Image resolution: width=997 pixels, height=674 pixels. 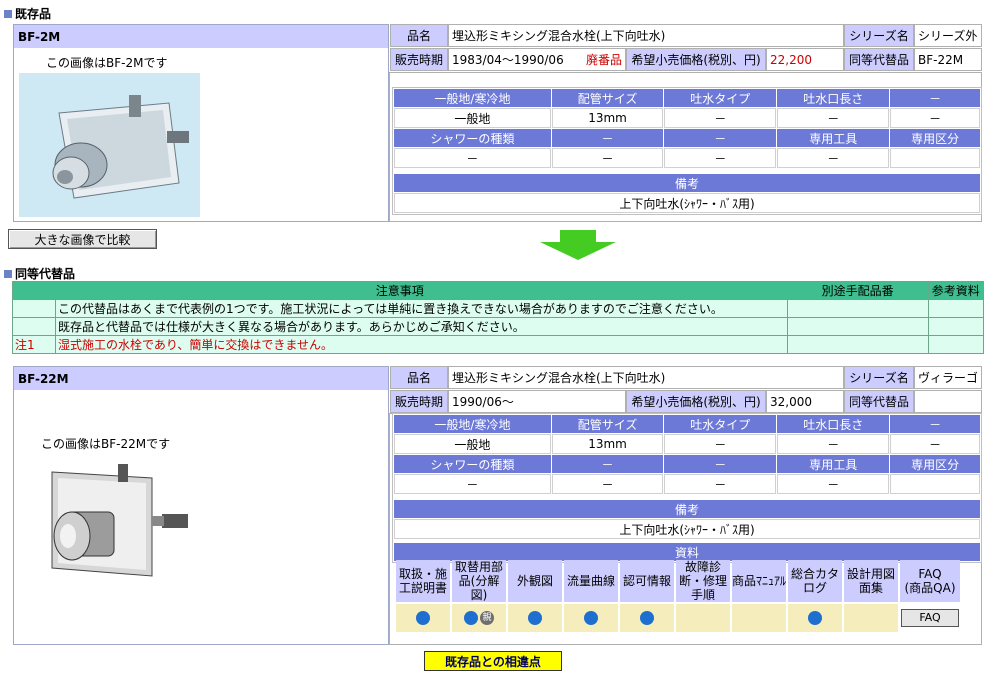 What do you see at coordinates (109, 145) in the screenshot?
I see `existing-product-image` at bounding box center [109, 145].